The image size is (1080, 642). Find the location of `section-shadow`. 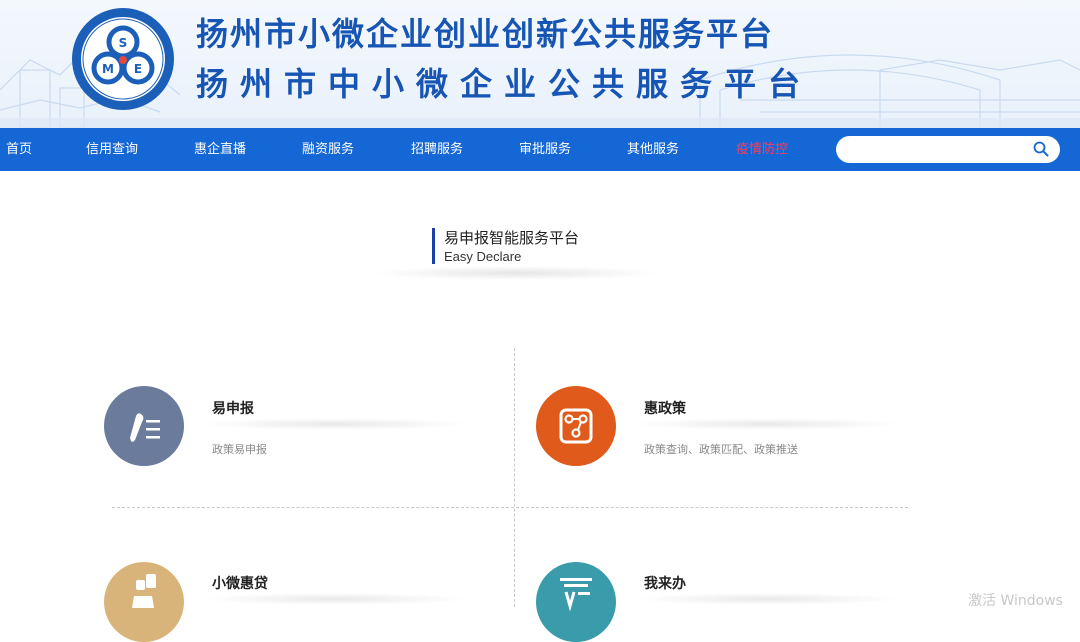

section-shadow is located at coordinates (517, 273).